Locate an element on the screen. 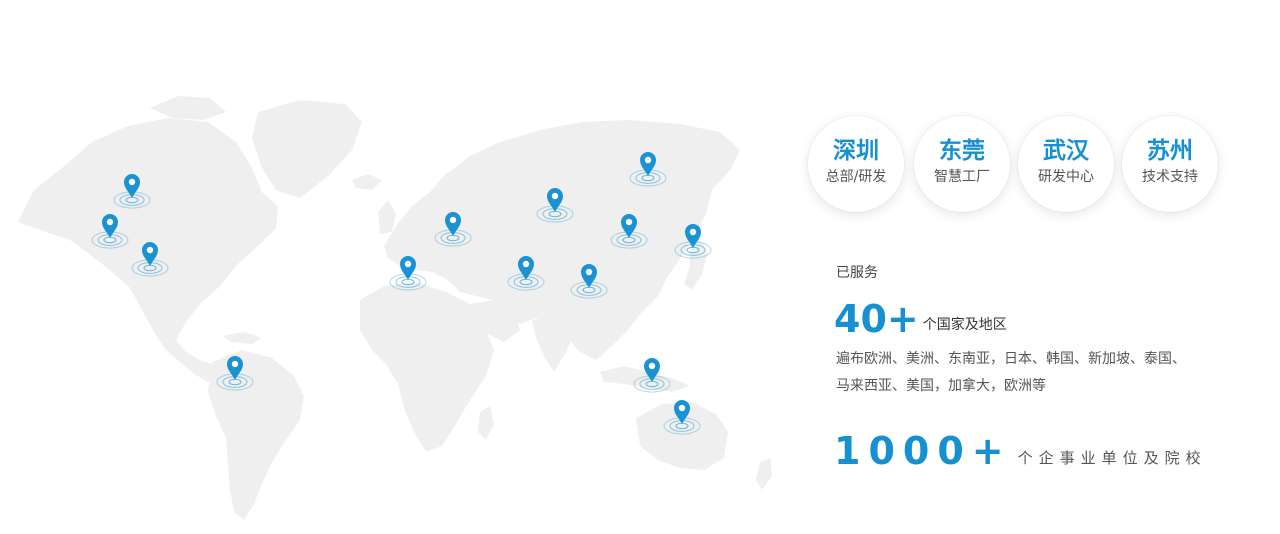 Image resolution: width=1280 pixels, height=534 pixels. countries-description: 遍布欧洲、美洲、东南亚，日本、韩国、新加坡、泰国、马来西亚、美国，加拿大，欧洲等 is located at coordinates (1011, 372).